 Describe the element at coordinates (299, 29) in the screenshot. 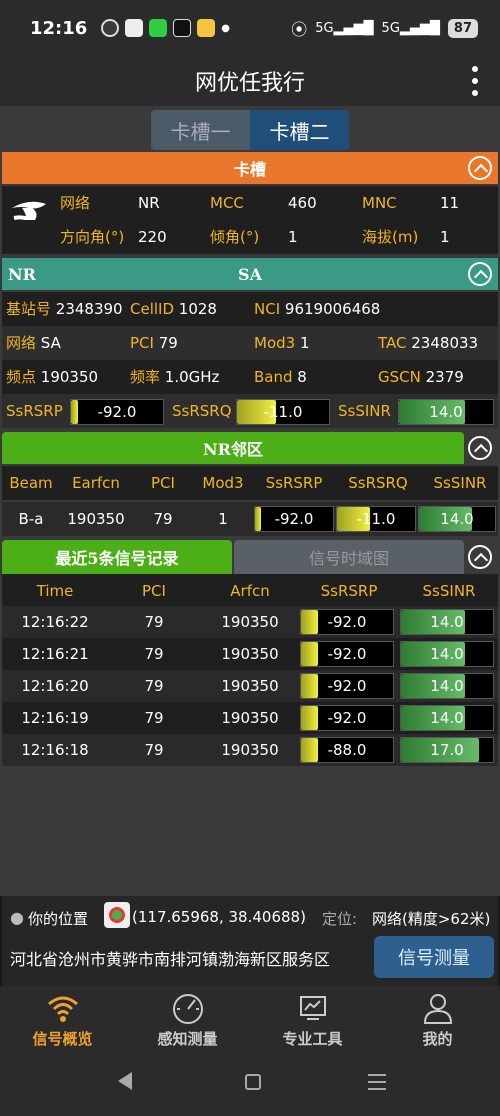

I see `location-icon: ⦿` at that location.